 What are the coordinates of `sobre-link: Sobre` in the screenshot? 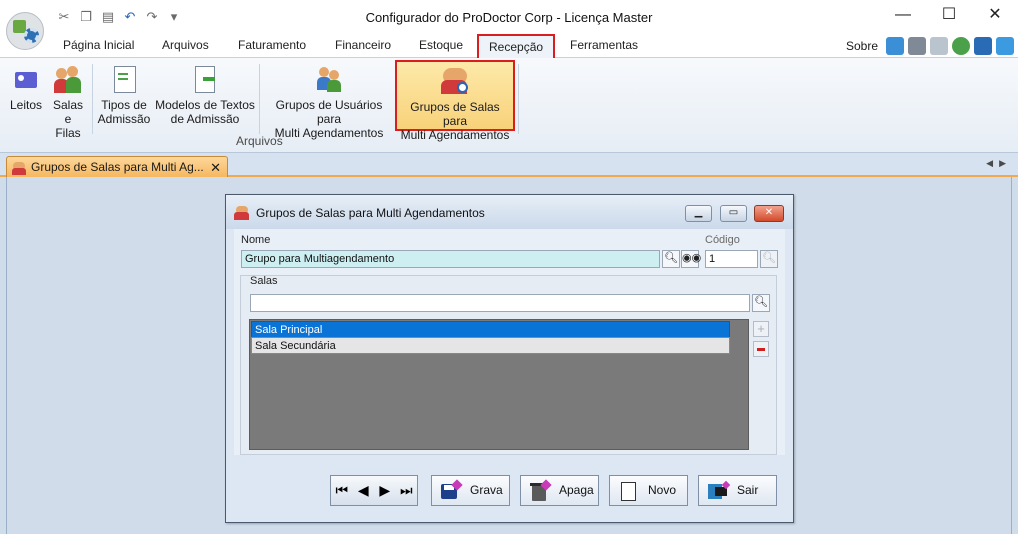 It's located at (862, 46).